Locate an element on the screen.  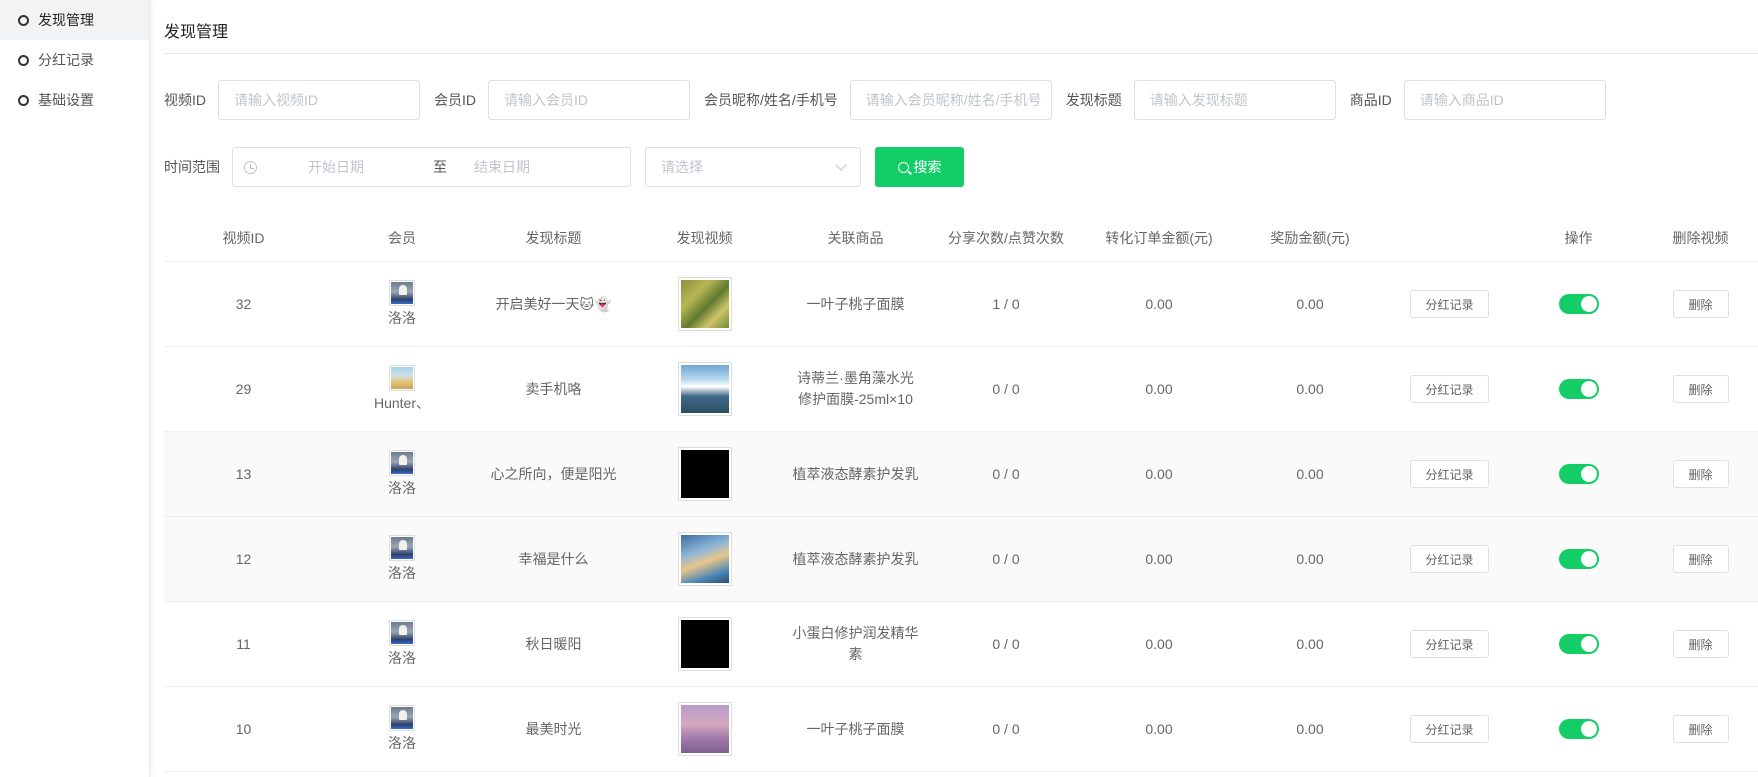
select-placeholder: 请选择 is located at coordinates (682, 167).